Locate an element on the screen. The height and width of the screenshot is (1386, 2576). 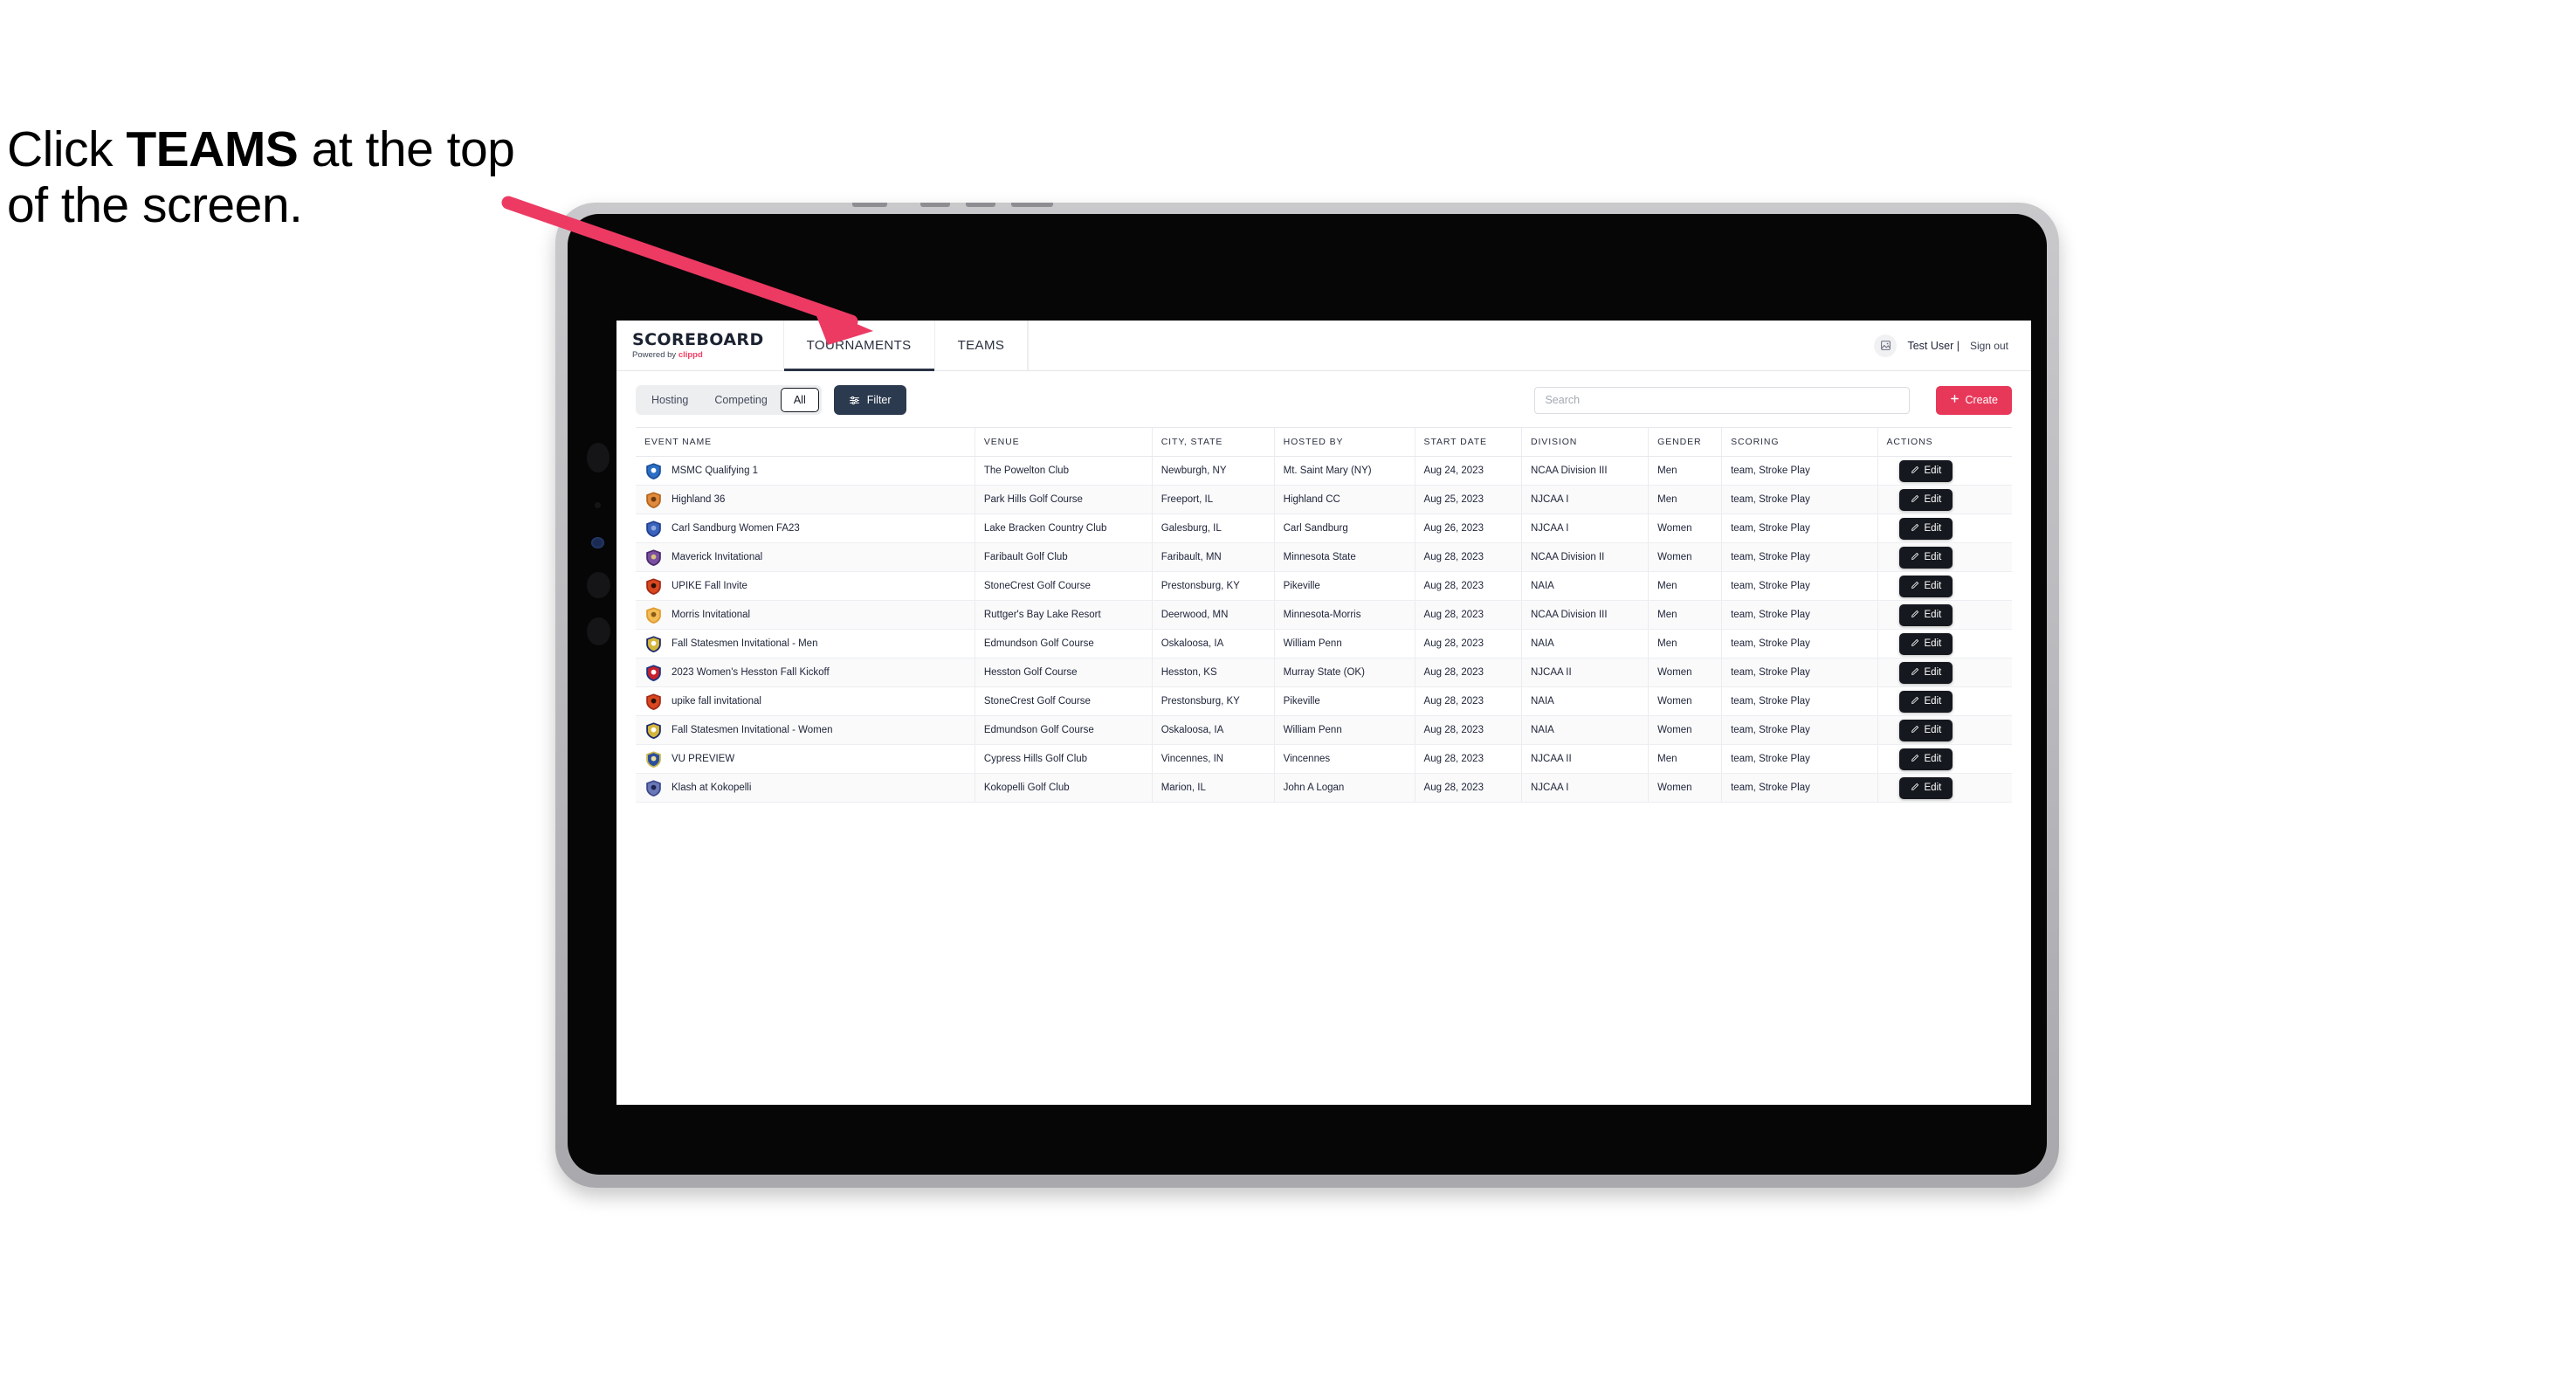
search-box is located at coordinates (1722, 400).